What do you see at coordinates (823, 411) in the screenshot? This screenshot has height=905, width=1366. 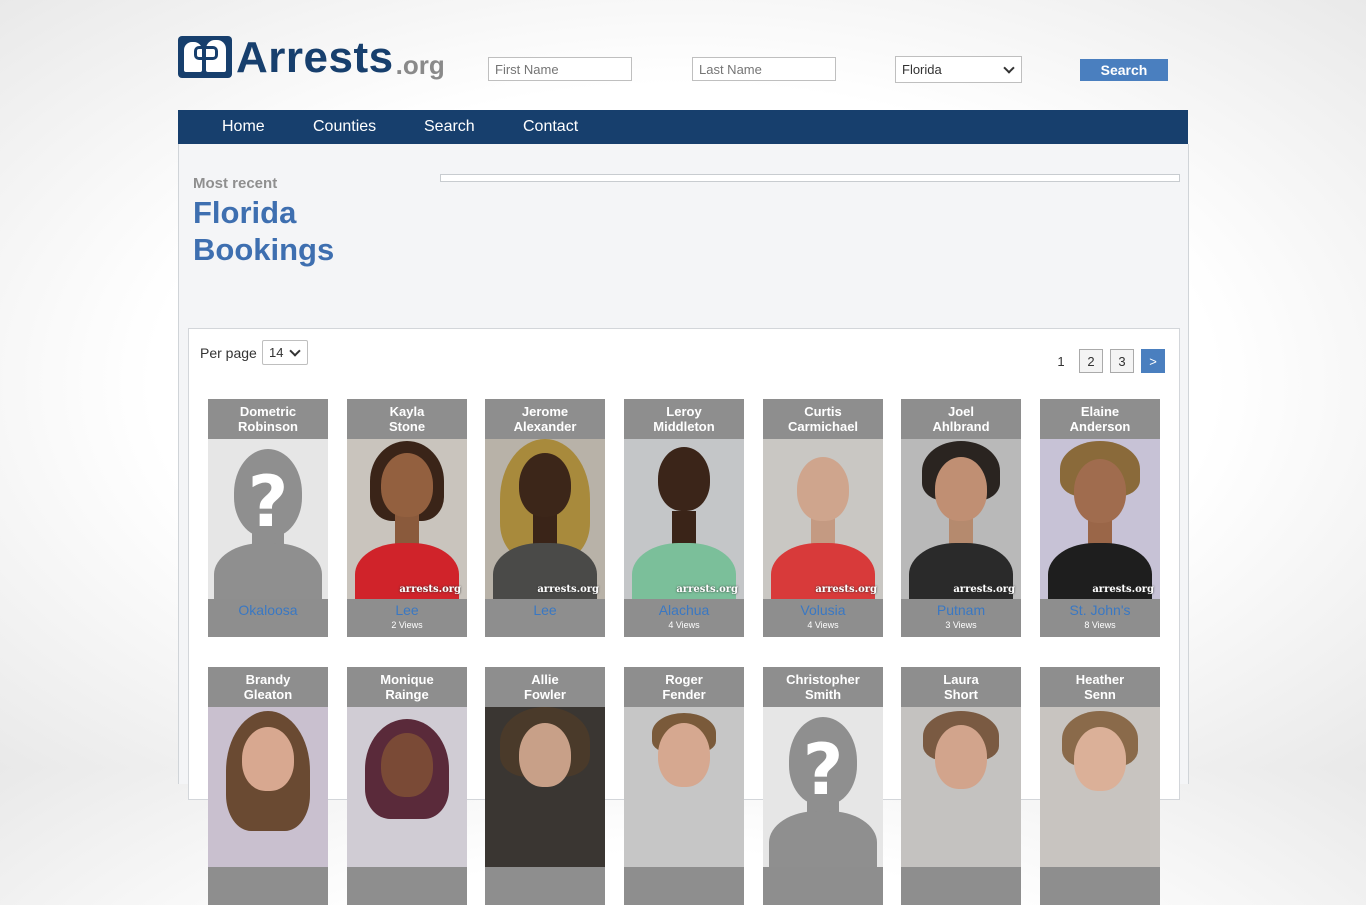 I see `first-name: Curtis` at bounding box center [823, 411].